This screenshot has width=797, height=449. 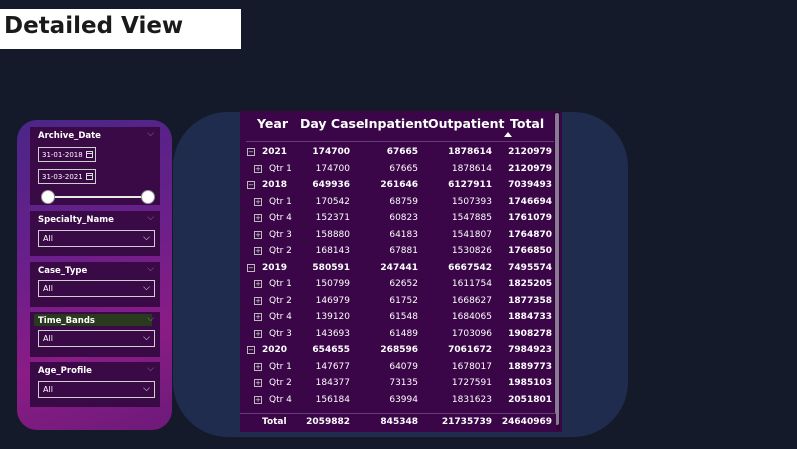 What do you see at coordinates (69, 136) in the screenshot?
I see `archive-date-label: Archive_Date` at bounding box center [69, 136].